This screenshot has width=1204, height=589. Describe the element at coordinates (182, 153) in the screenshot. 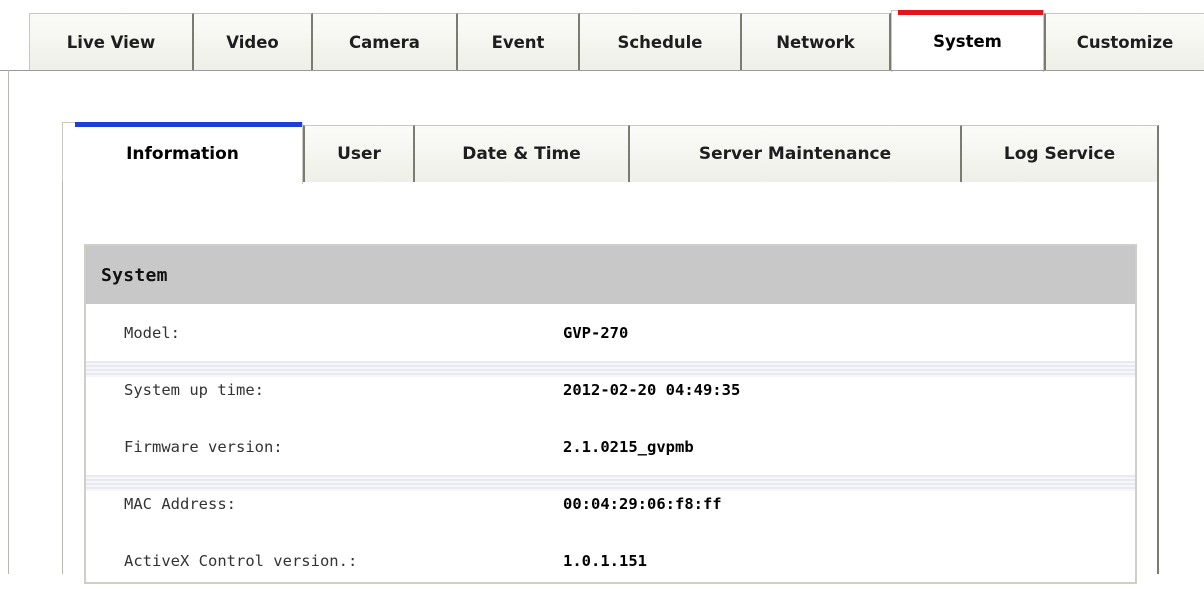

I see `subtab-information: Information` at that location.